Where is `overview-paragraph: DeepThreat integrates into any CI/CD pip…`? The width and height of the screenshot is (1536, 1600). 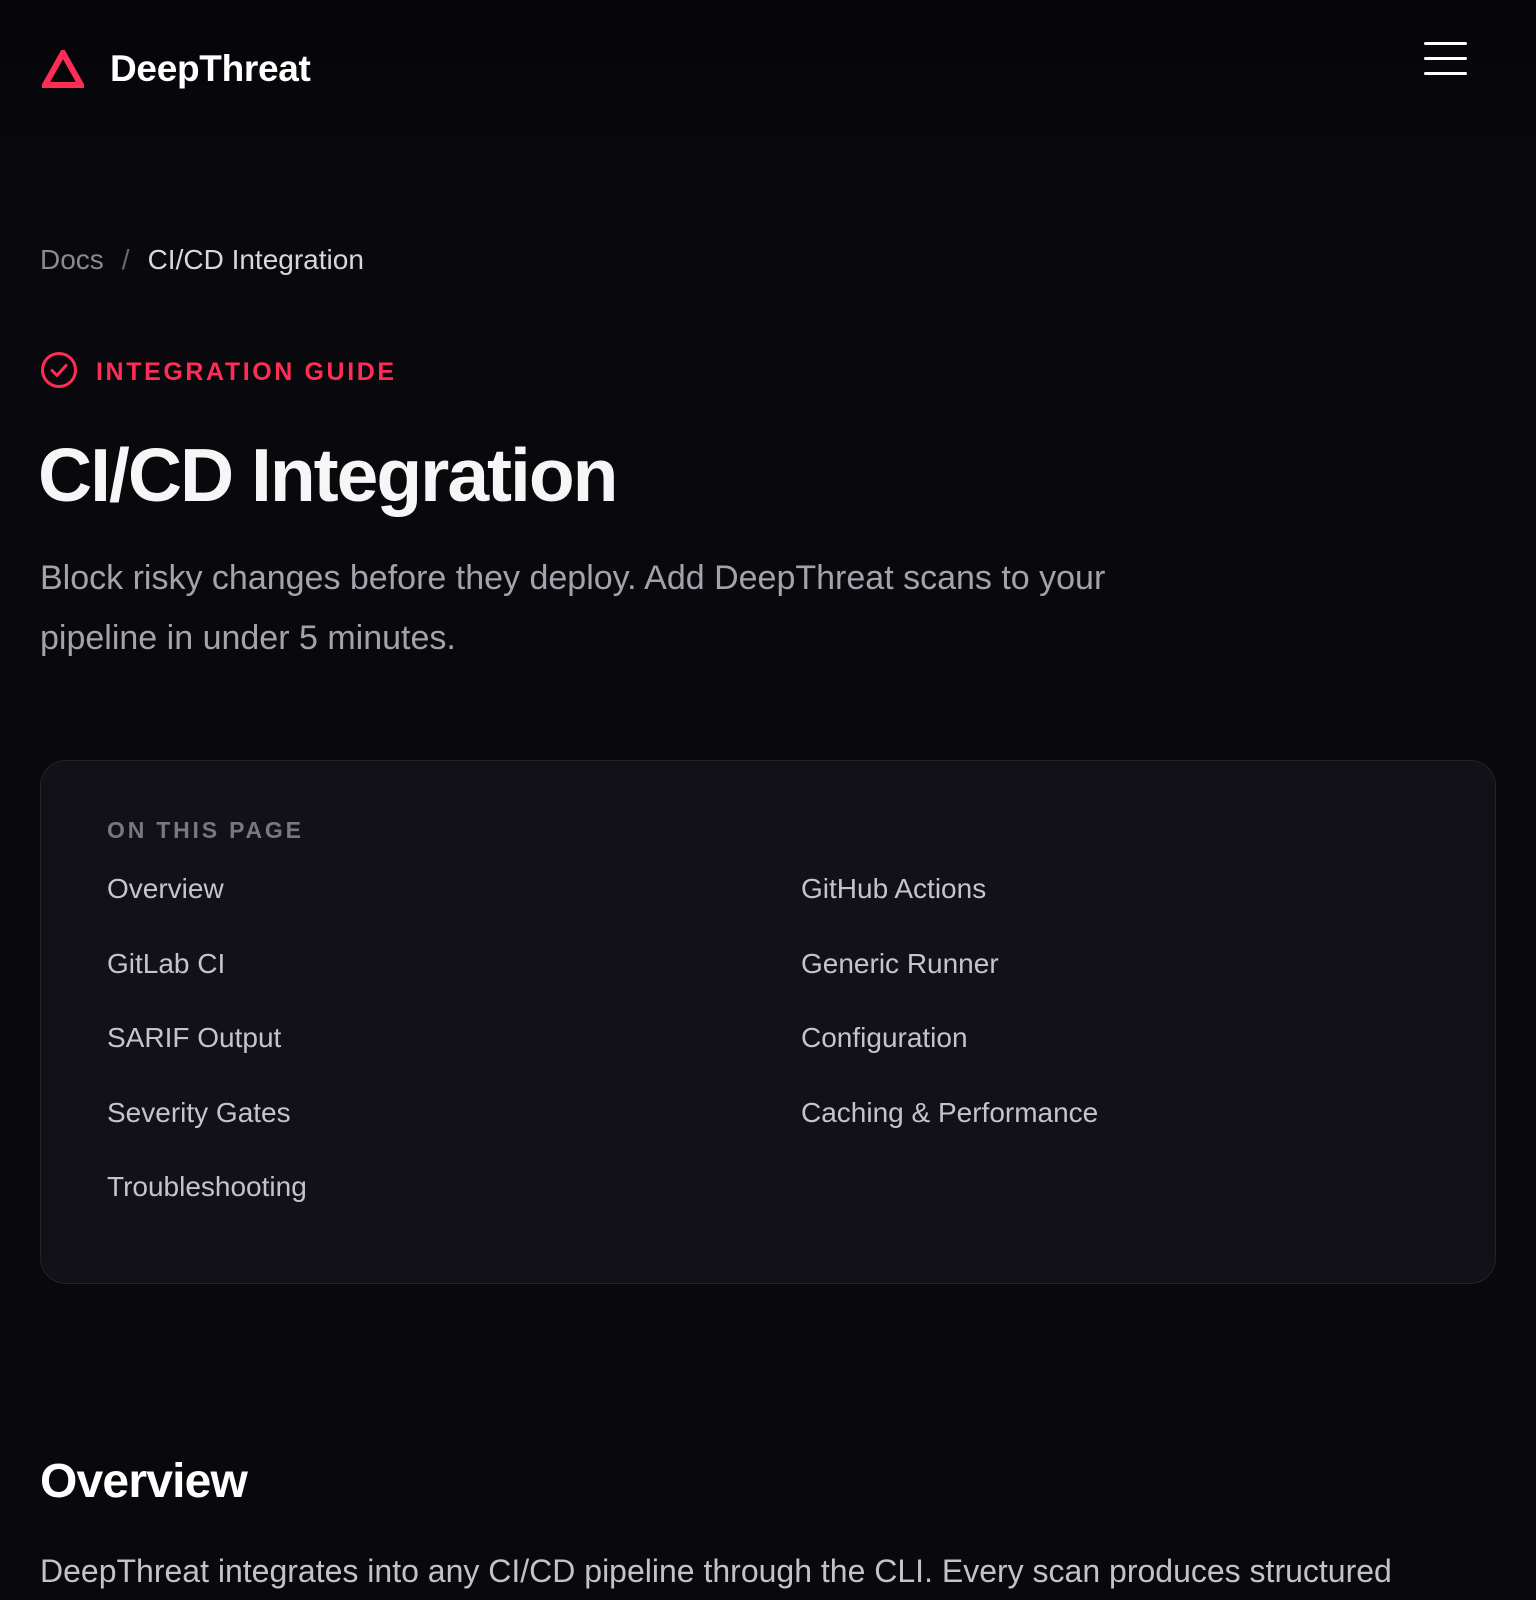
overview-paragraph: DeepThreat integrates into any CI/CD pip… is located at coordinates (716, 1571).